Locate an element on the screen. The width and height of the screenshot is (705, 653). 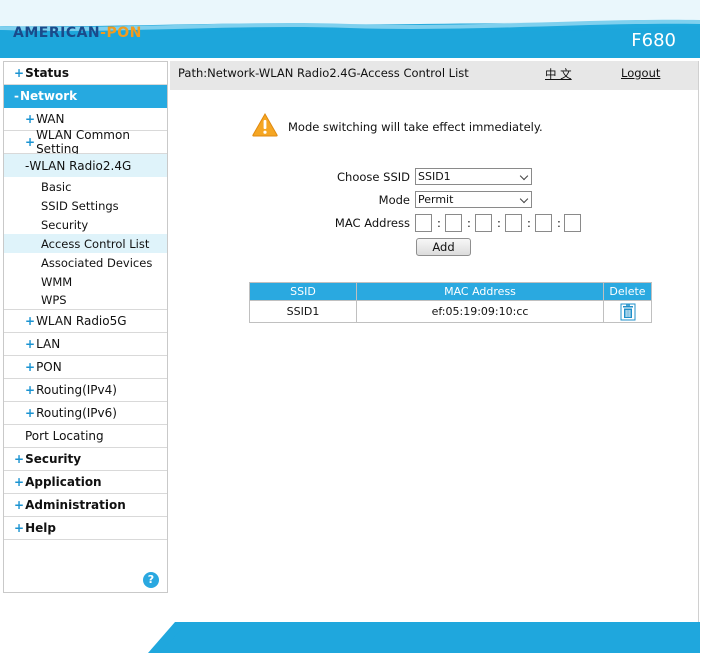
column-header-delete: Delete is located at coordinates (627, 291).